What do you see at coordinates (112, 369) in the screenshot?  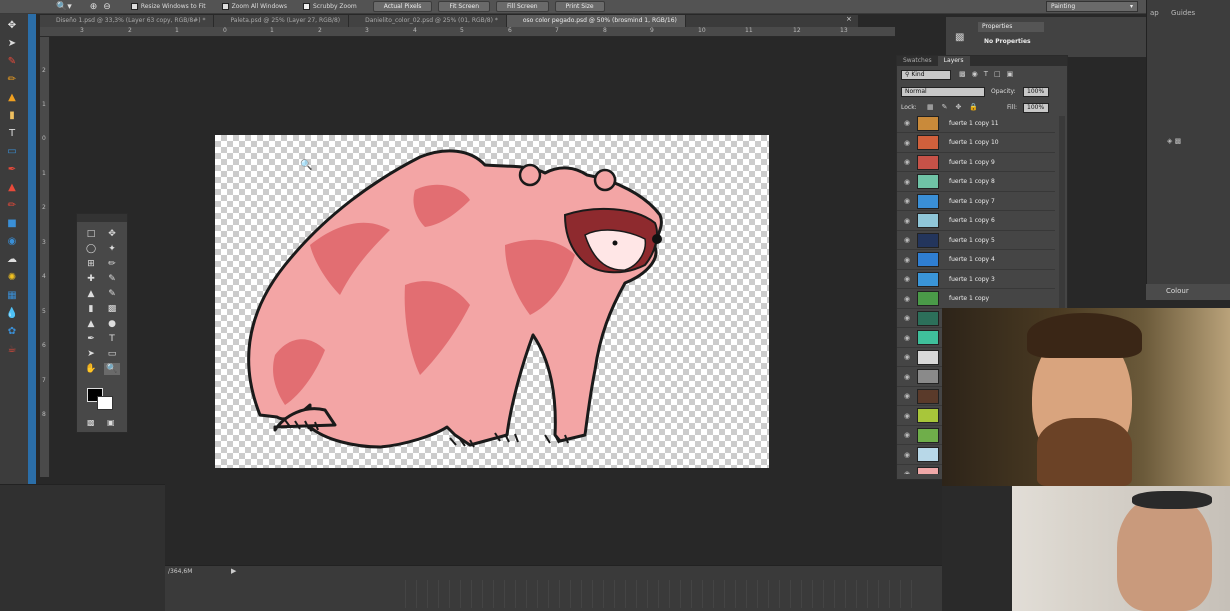 I see `zoom-tool-icon: 🔍` at bounding box center [112, 369].